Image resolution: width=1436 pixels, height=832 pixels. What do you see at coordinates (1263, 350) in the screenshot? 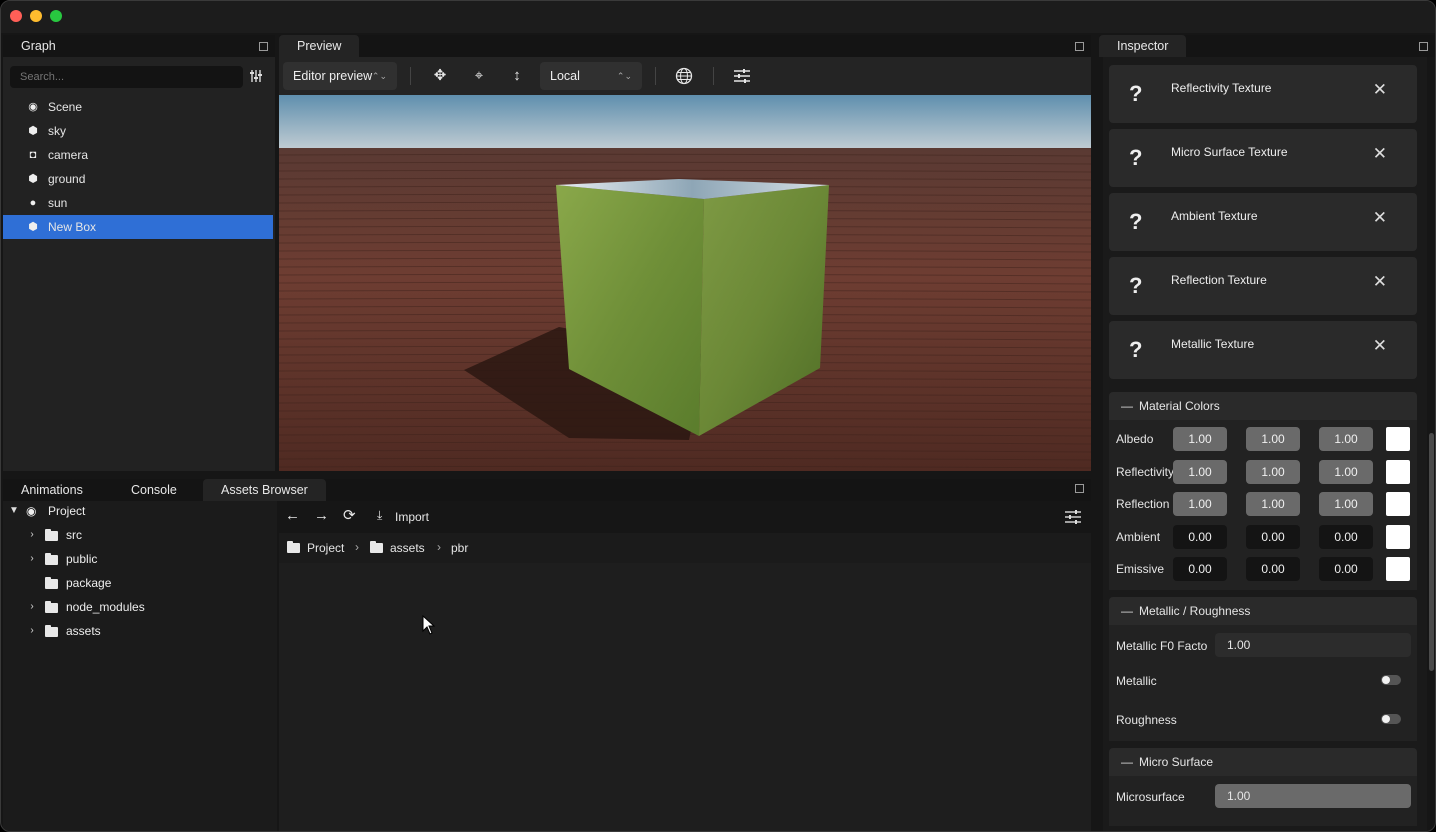
I see `texture-slot: ? Metallic Texture ✕` at bounding box center [1263, 350].